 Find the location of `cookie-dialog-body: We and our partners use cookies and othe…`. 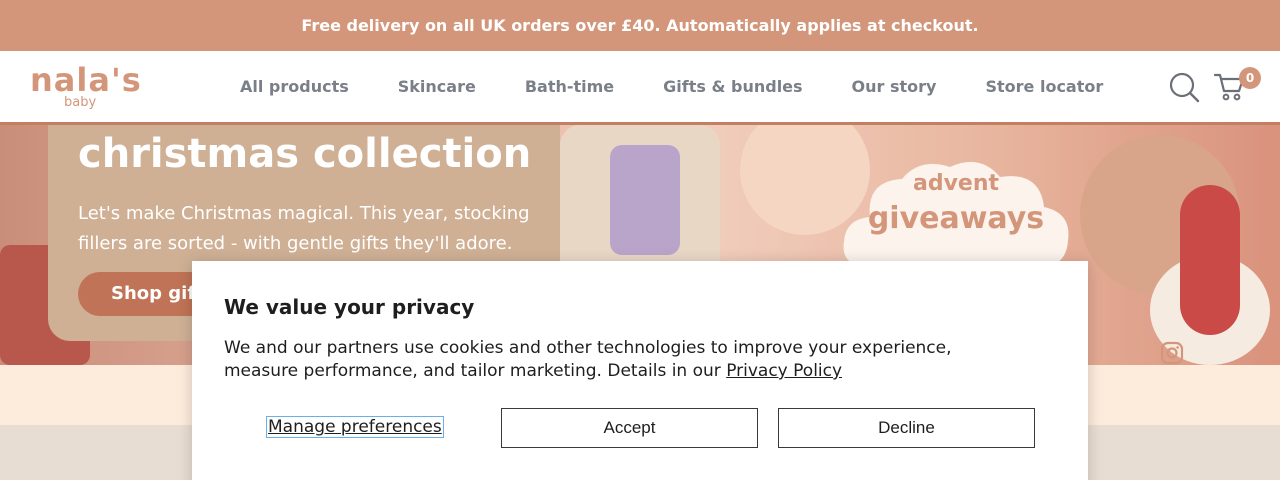

cookie-dialog-body: We and our partners use cookies and othe… is located at coordinates (624, 360).